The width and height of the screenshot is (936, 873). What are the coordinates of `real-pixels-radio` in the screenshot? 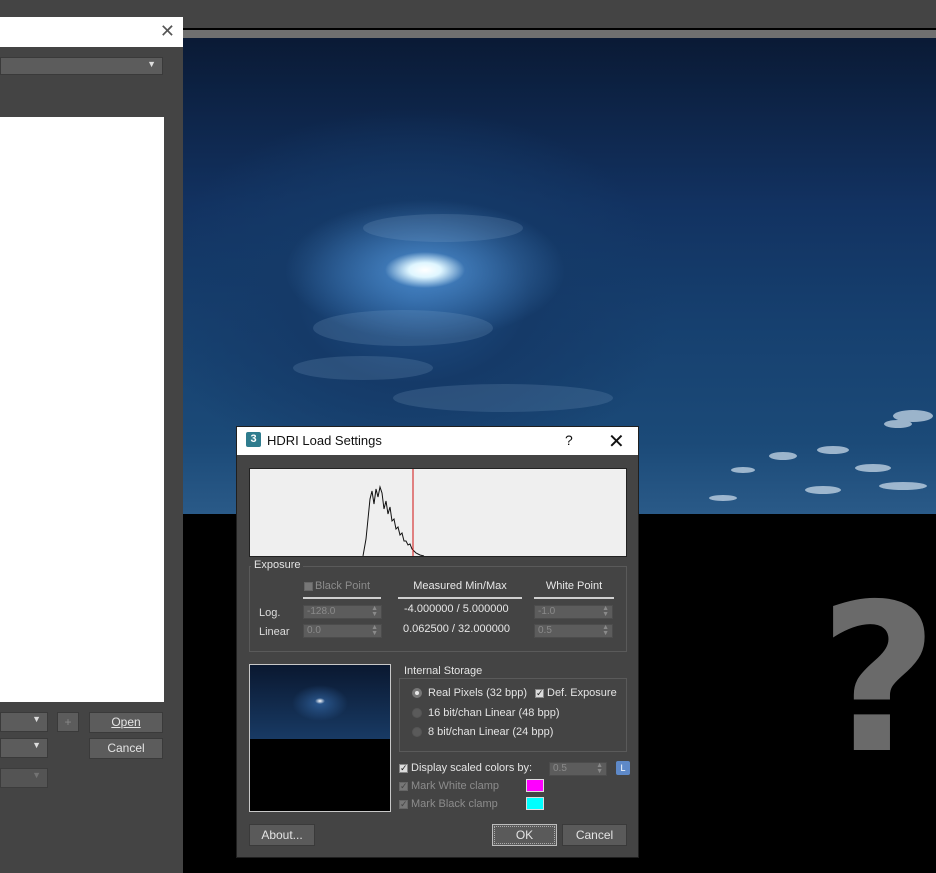 It's located at (417, 693).